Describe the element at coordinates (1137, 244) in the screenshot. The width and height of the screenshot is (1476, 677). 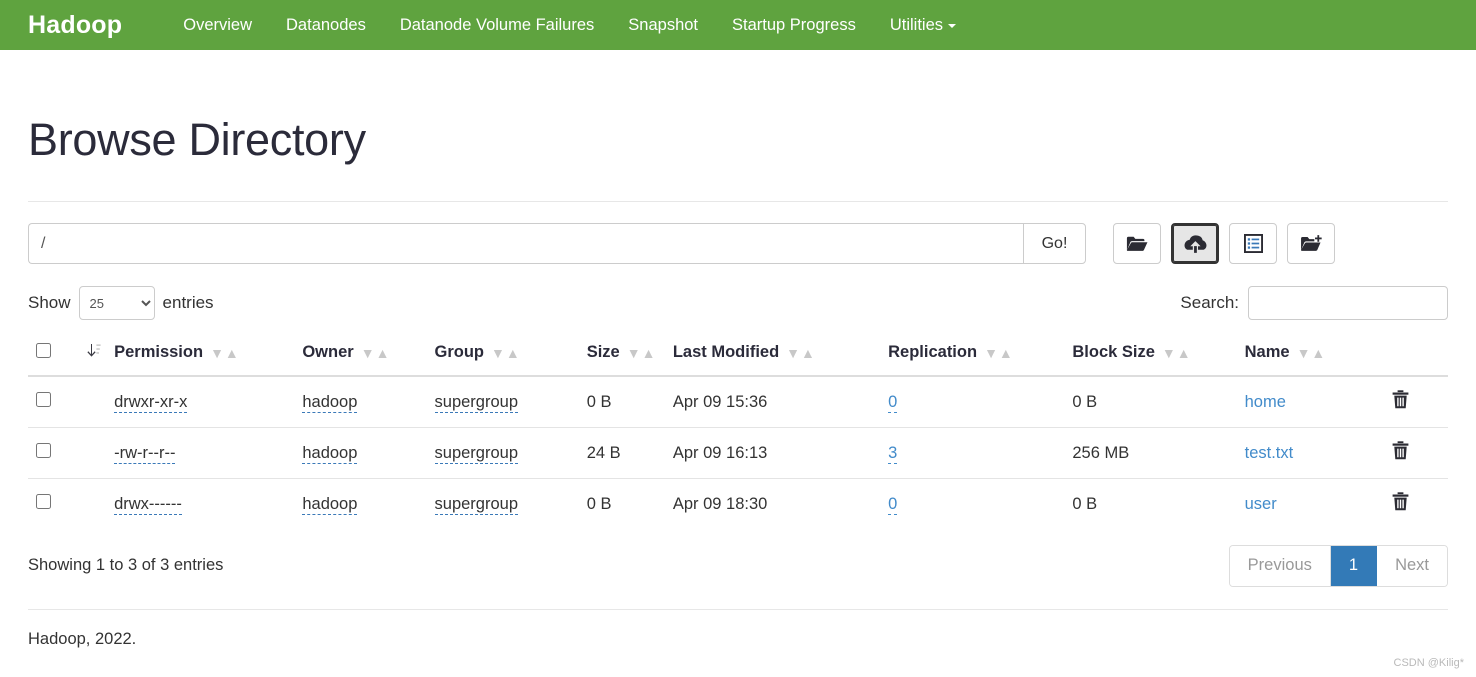
I see `open-folder-button` at that location.